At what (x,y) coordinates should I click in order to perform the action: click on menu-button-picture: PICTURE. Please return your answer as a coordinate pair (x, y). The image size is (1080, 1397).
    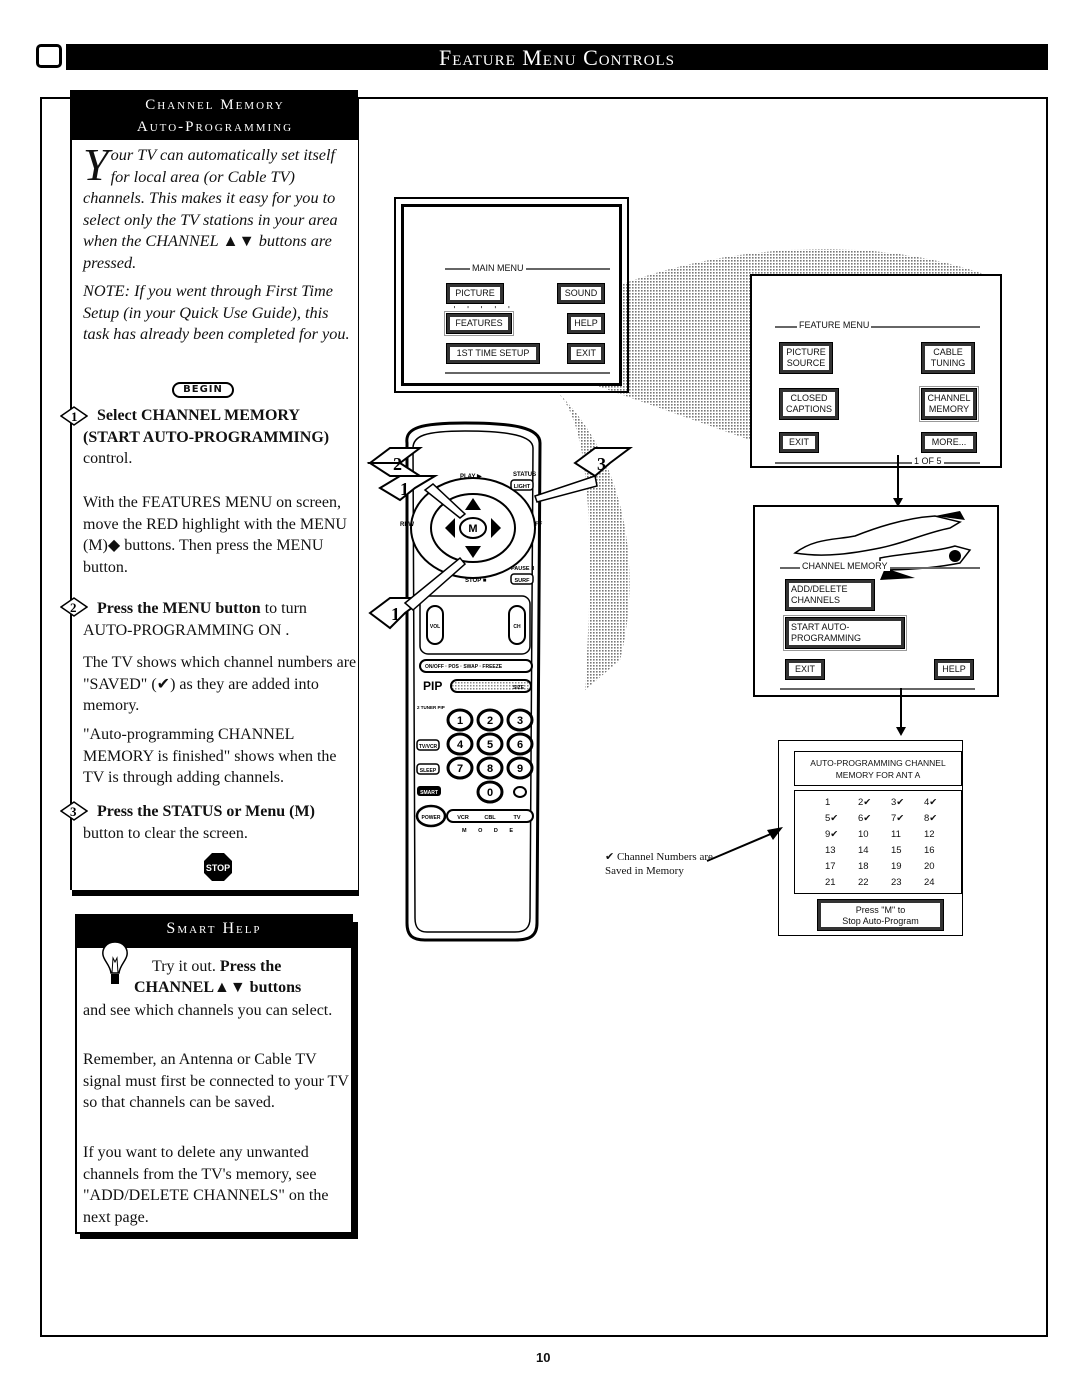
    Looking at the image, I should click on (475, 293).